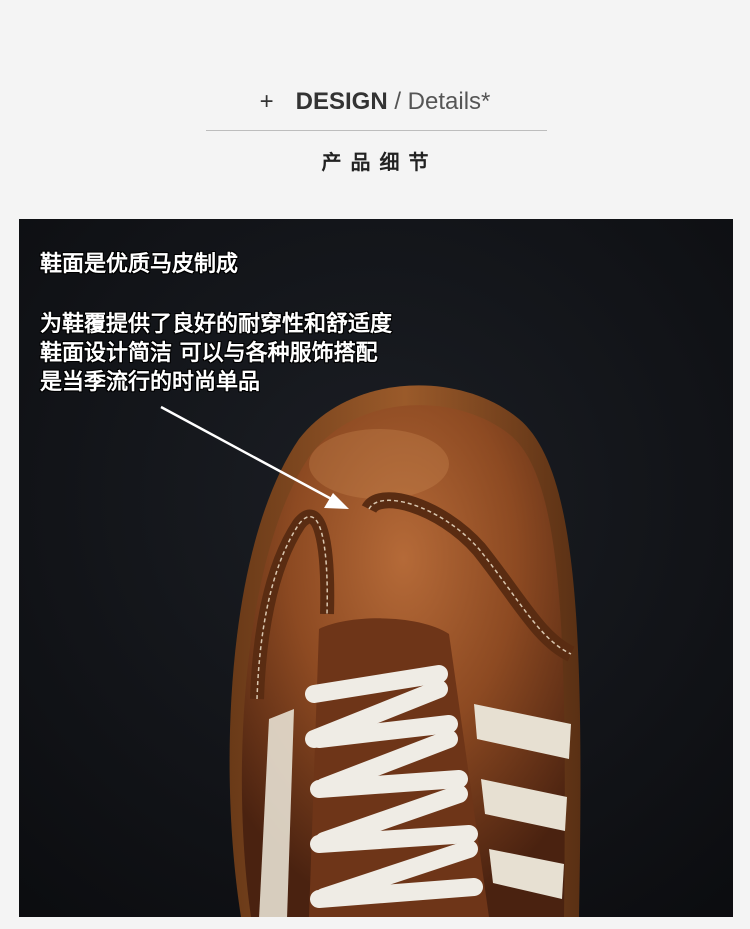 The width and height of the screenshot is (750, 929). Describe the element at coordinates (139, 264) in the screenshot. I see `caption-heading: 鞋面是优质马皮制成` at that location.